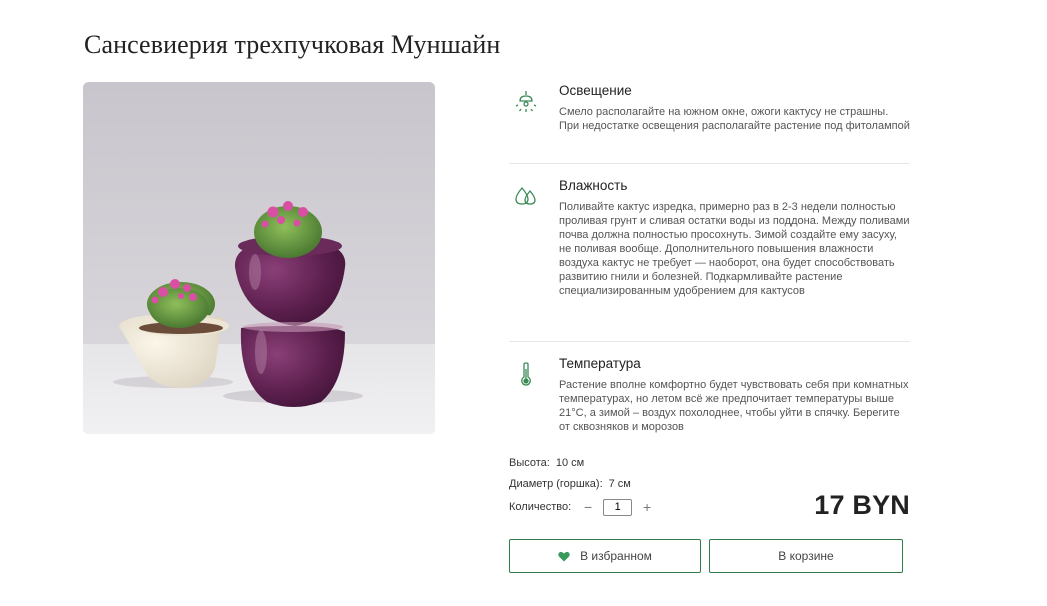 Image resolution: width=1047 pixels, height=606 pixels. What do you see at coordinates (540, 507) in the screenshot?
I see `quantity-label: Количество:` at bounding box center [540, 507].